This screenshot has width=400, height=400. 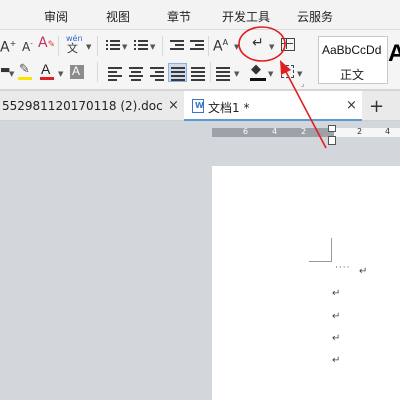 I want to click on shading-color-bar, so click(x=258, y=79).